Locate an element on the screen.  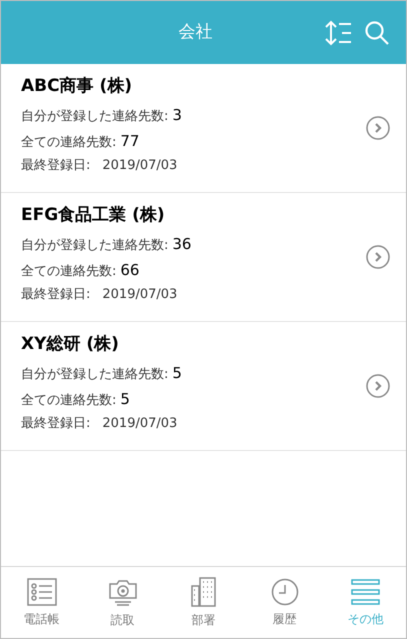
sort-icon is located at coordinates (338, 33).